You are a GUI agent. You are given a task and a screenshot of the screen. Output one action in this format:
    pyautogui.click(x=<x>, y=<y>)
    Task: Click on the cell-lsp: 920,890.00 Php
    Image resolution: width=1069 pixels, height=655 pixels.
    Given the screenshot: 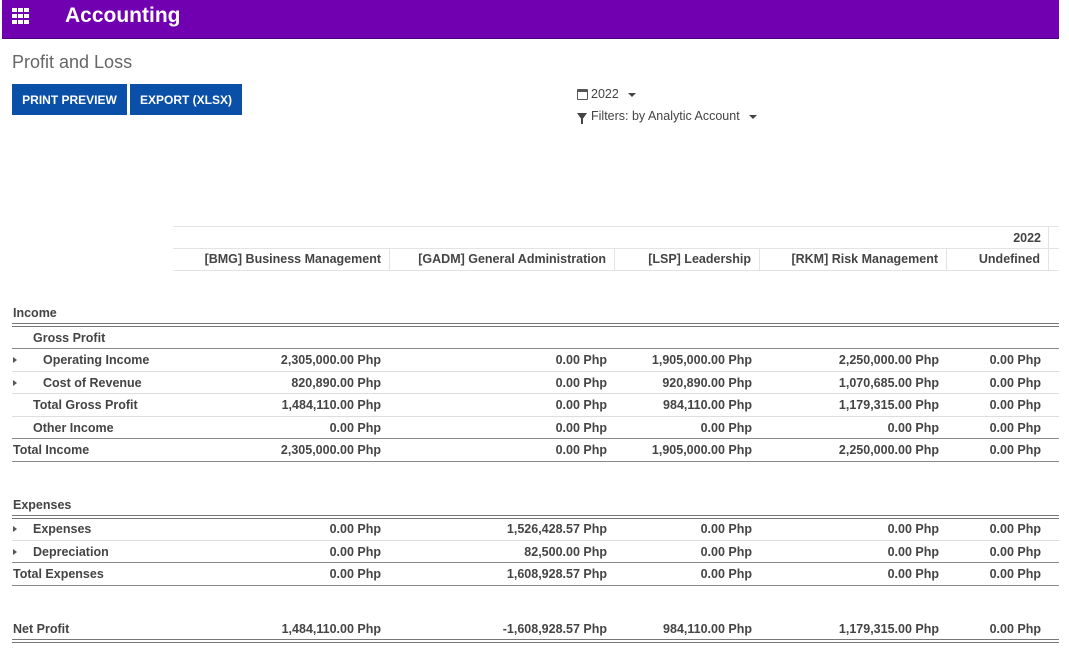 What is the action you would take?
    pyautogui.click(x=707, y=383)
    